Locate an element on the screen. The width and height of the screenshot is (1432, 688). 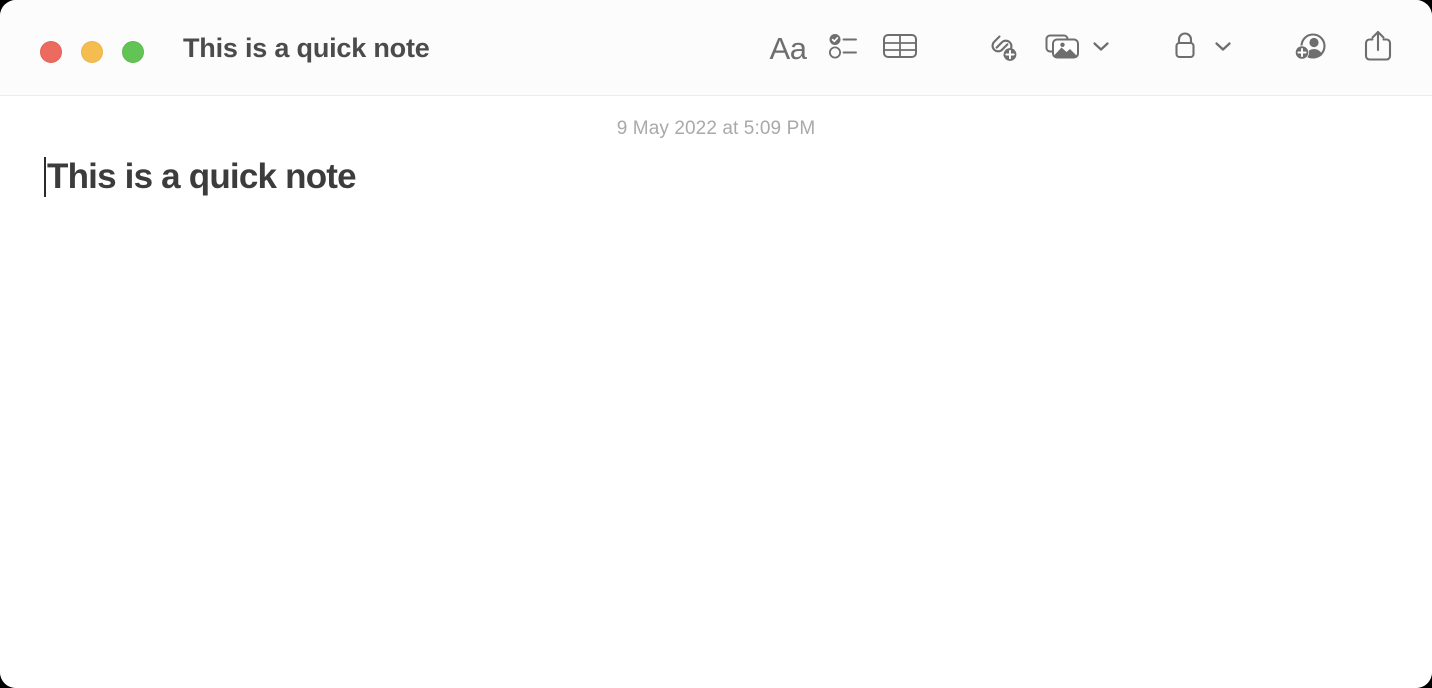
media-dropdown-button is located at coordinates (1101, 48).